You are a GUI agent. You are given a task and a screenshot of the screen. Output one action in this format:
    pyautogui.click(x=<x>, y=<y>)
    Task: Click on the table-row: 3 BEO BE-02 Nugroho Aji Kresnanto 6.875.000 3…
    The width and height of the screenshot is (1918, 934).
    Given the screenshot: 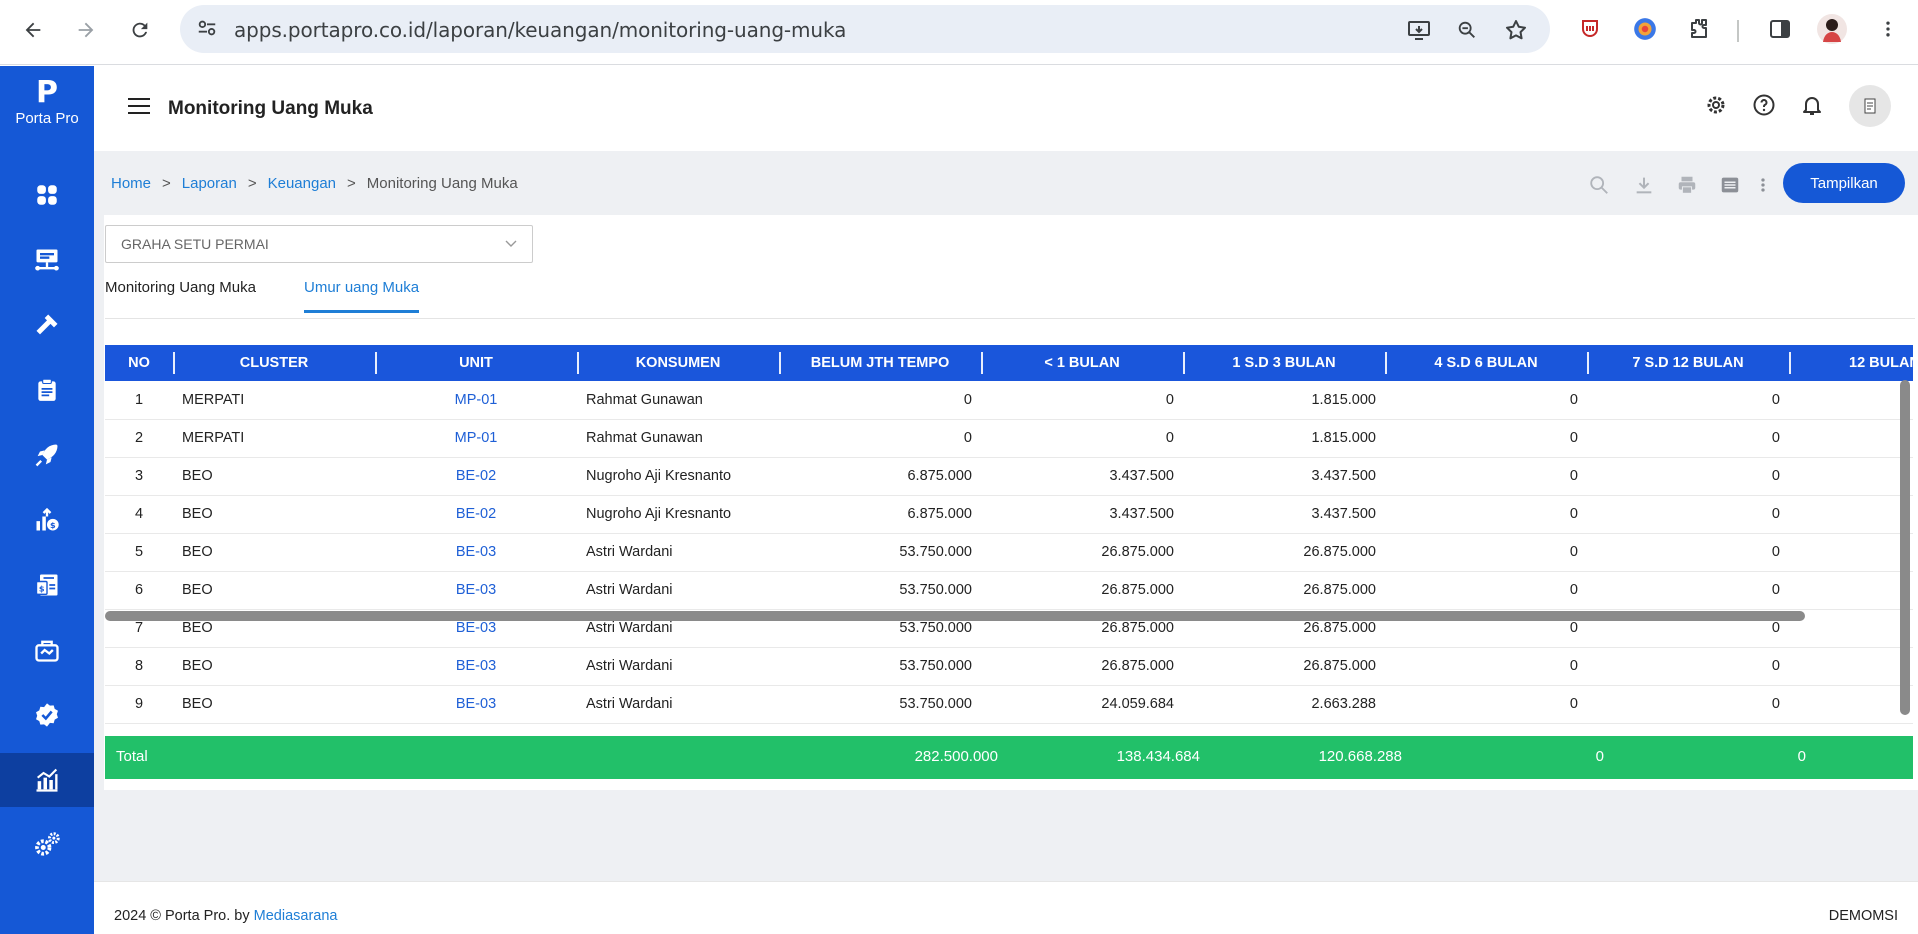 What is the action you would take?
    pyautogui.click(x=1009, y=476)
    